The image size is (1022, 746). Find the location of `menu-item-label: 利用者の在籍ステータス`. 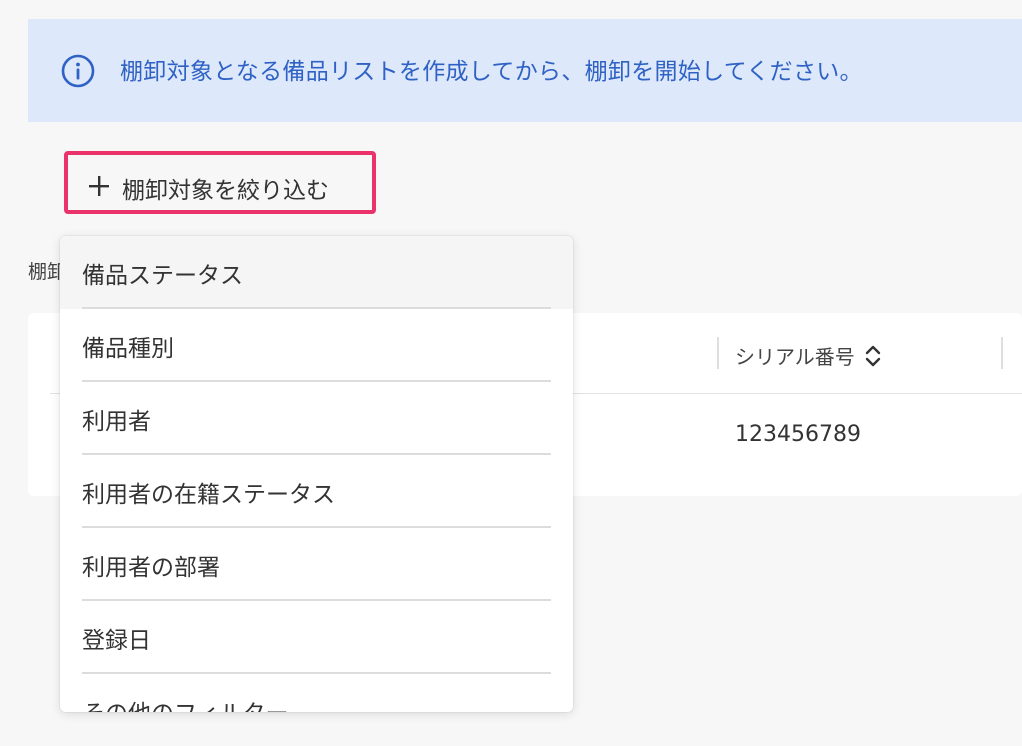

menu-item-label: 利用者の在籍ステータス is located at coordinates (208, 495).